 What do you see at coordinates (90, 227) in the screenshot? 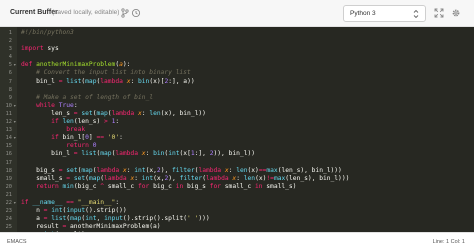
I see `code-text: result = anotherMinimaxProblem(a)` at bounding box center [90, 227].